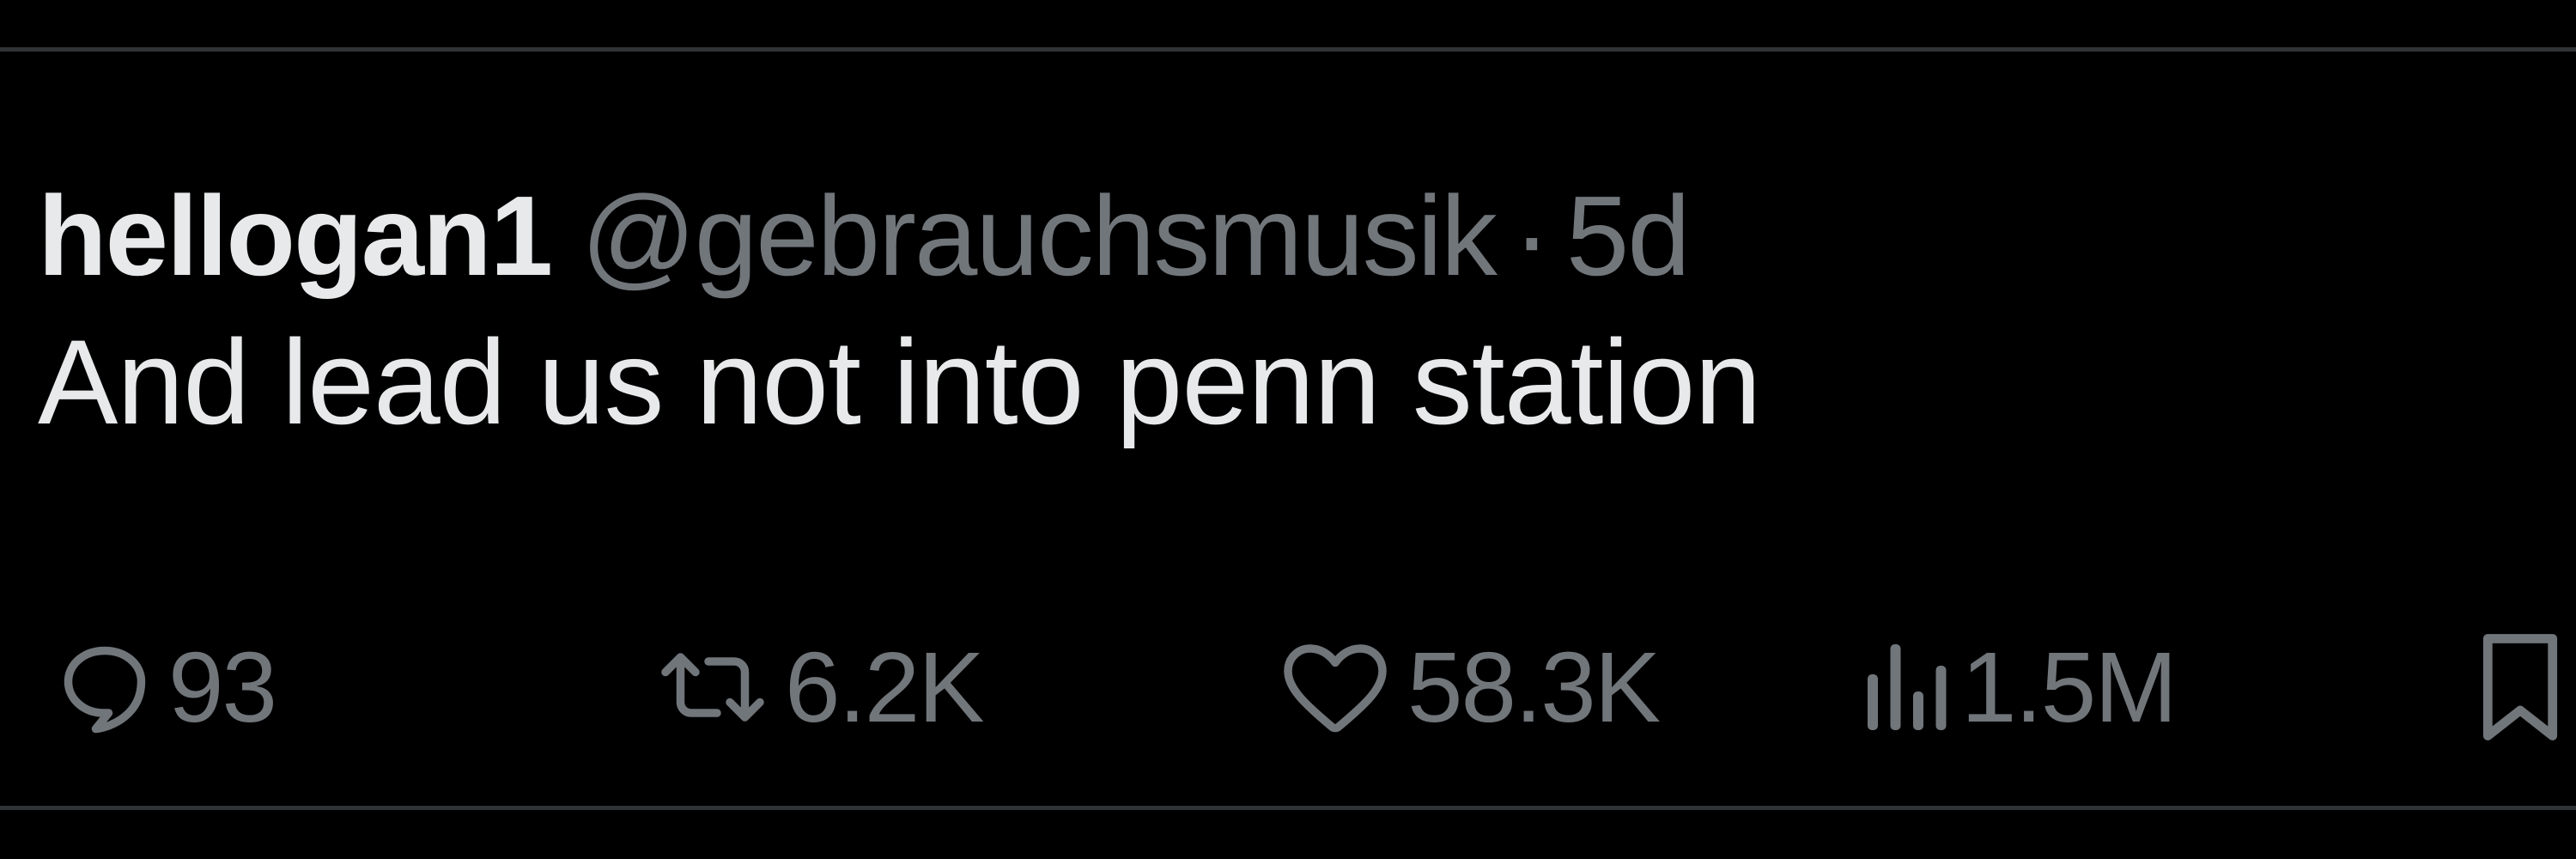 The height and width of the screenshot is (859, 2576). What do you see at coordinates (2069, 687) in the screenshot?
I see `view-count: 1.5M` at bounding box center [2069, 687].